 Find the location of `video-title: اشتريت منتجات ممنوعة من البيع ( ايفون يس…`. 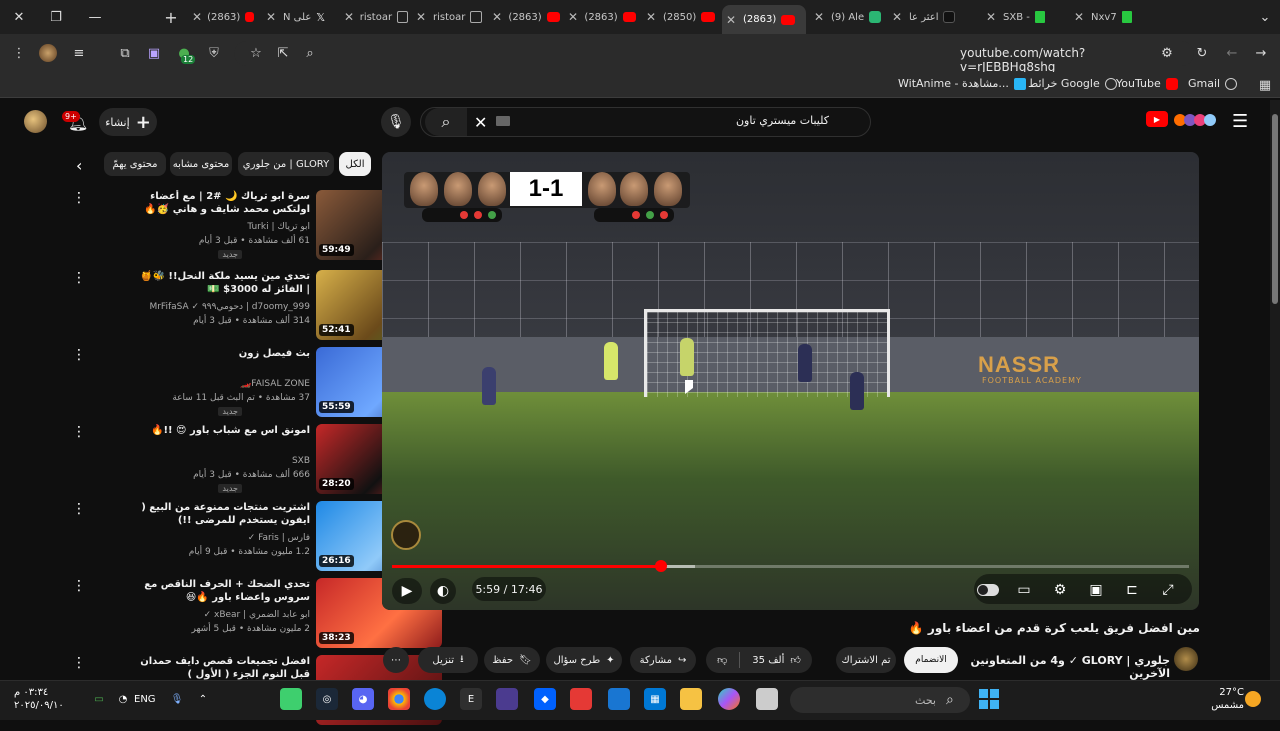

video-title: اشتريت منتجات ممنوعة من البيع ( ايفون يس… is located at coordinates (224, 514).